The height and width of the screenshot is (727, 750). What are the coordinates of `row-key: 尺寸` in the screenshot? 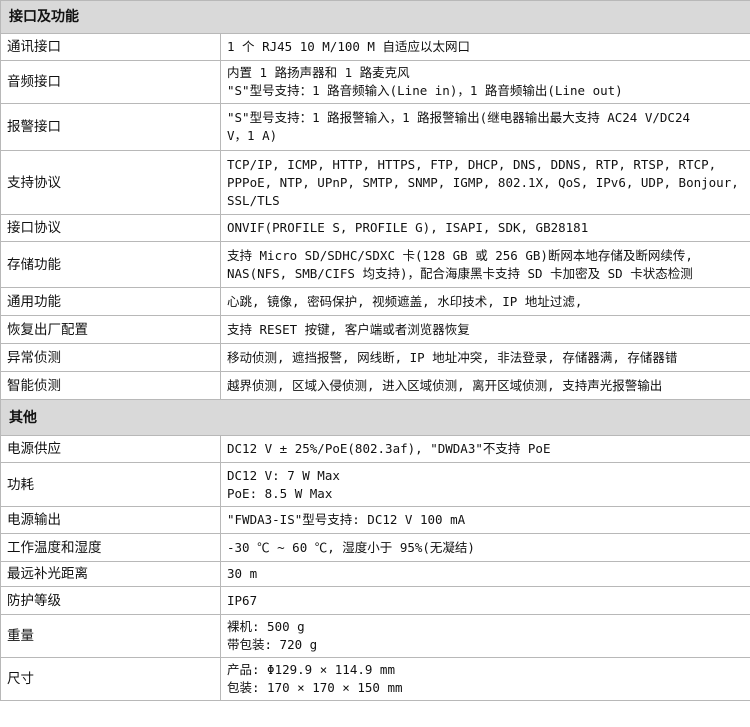 It's located at (110, 679).